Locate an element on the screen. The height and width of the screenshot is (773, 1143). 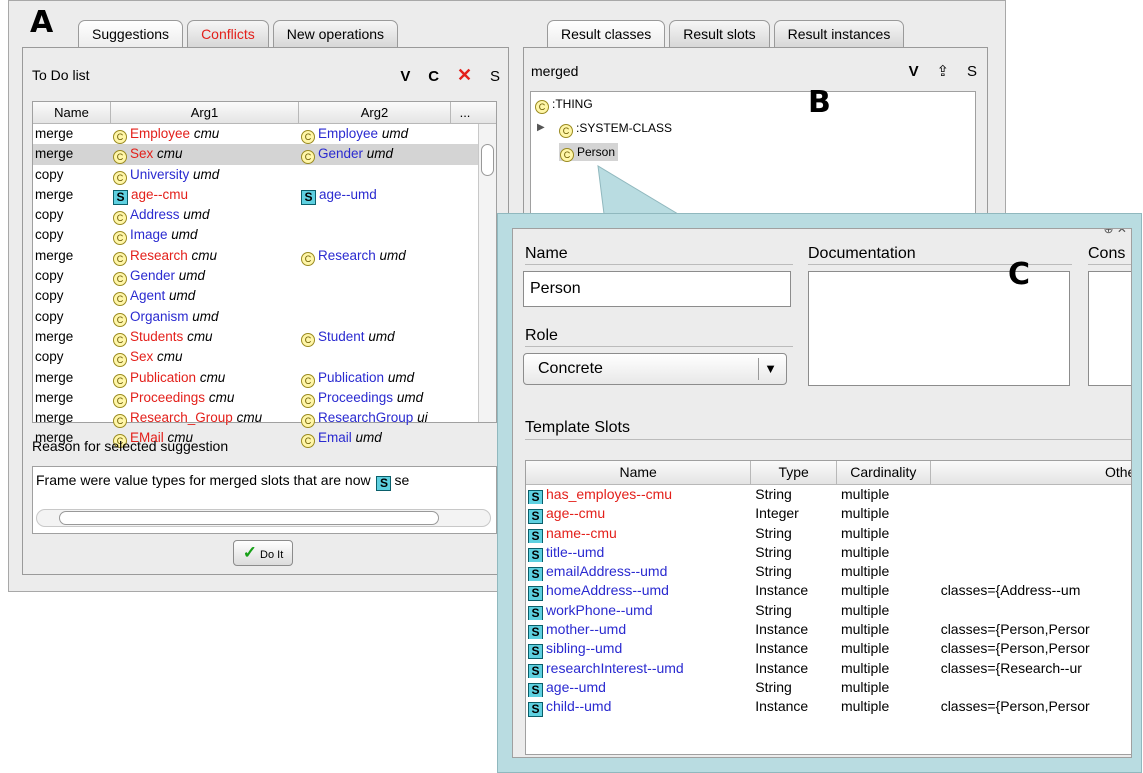
role-select: Concrete ▼ is located at coordinates (655, 369).